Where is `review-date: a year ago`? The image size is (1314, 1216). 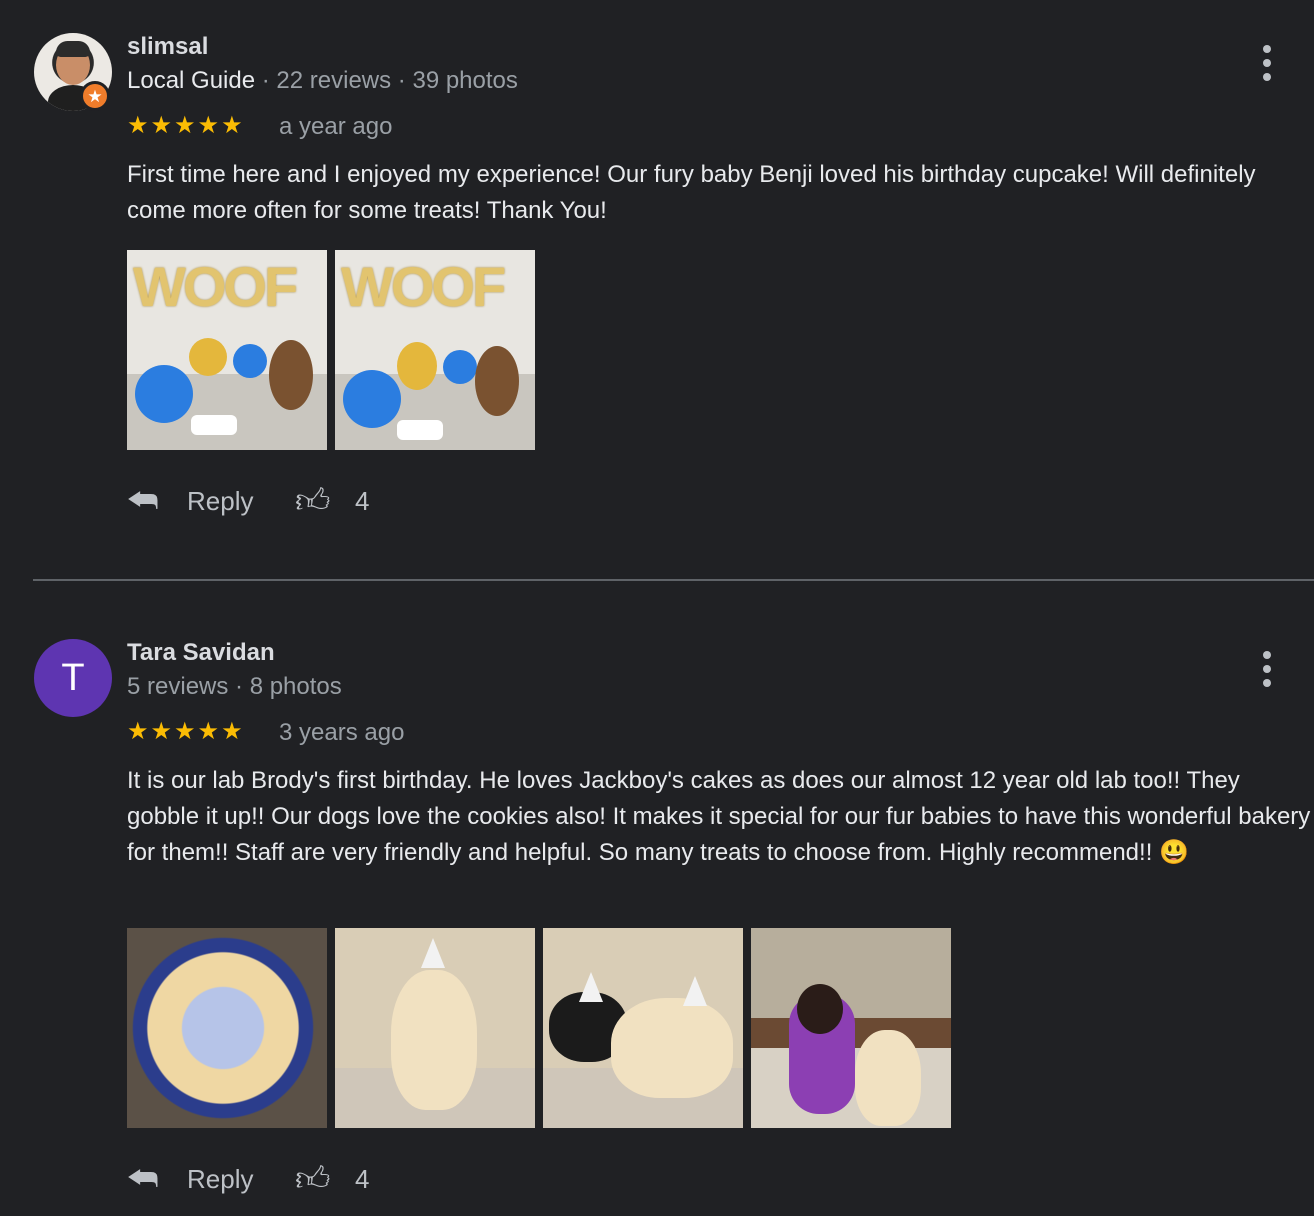 review-date: a year ago is located at coordinates (336, 126).